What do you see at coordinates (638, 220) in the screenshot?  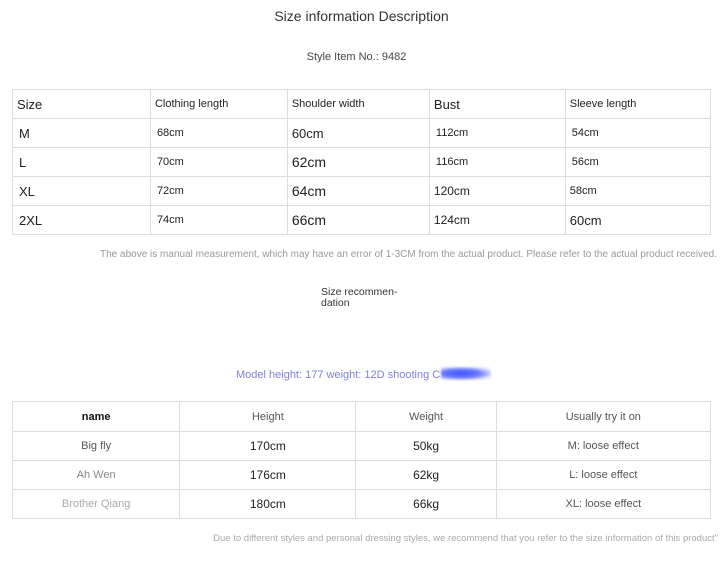 I see `sleeve-length-cell: 60cm` at bounding box center [638, 220].